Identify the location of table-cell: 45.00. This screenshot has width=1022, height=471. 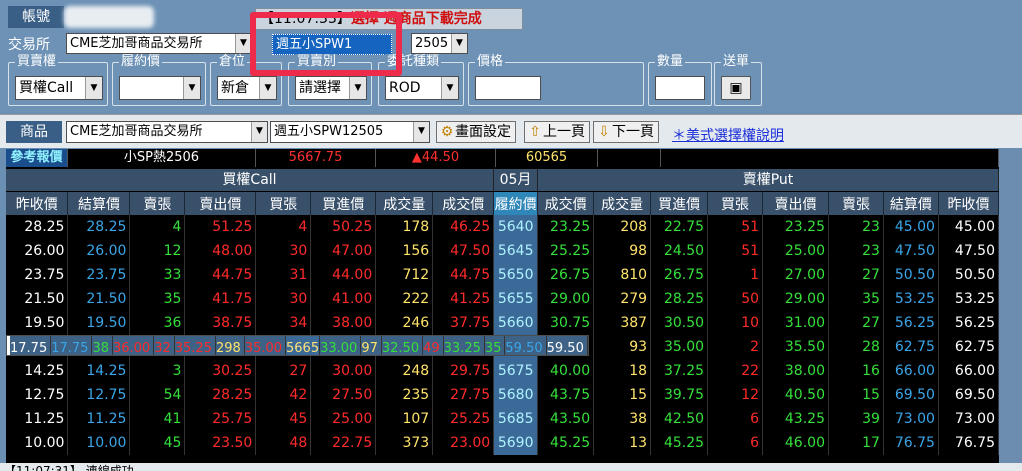
(969, 227).